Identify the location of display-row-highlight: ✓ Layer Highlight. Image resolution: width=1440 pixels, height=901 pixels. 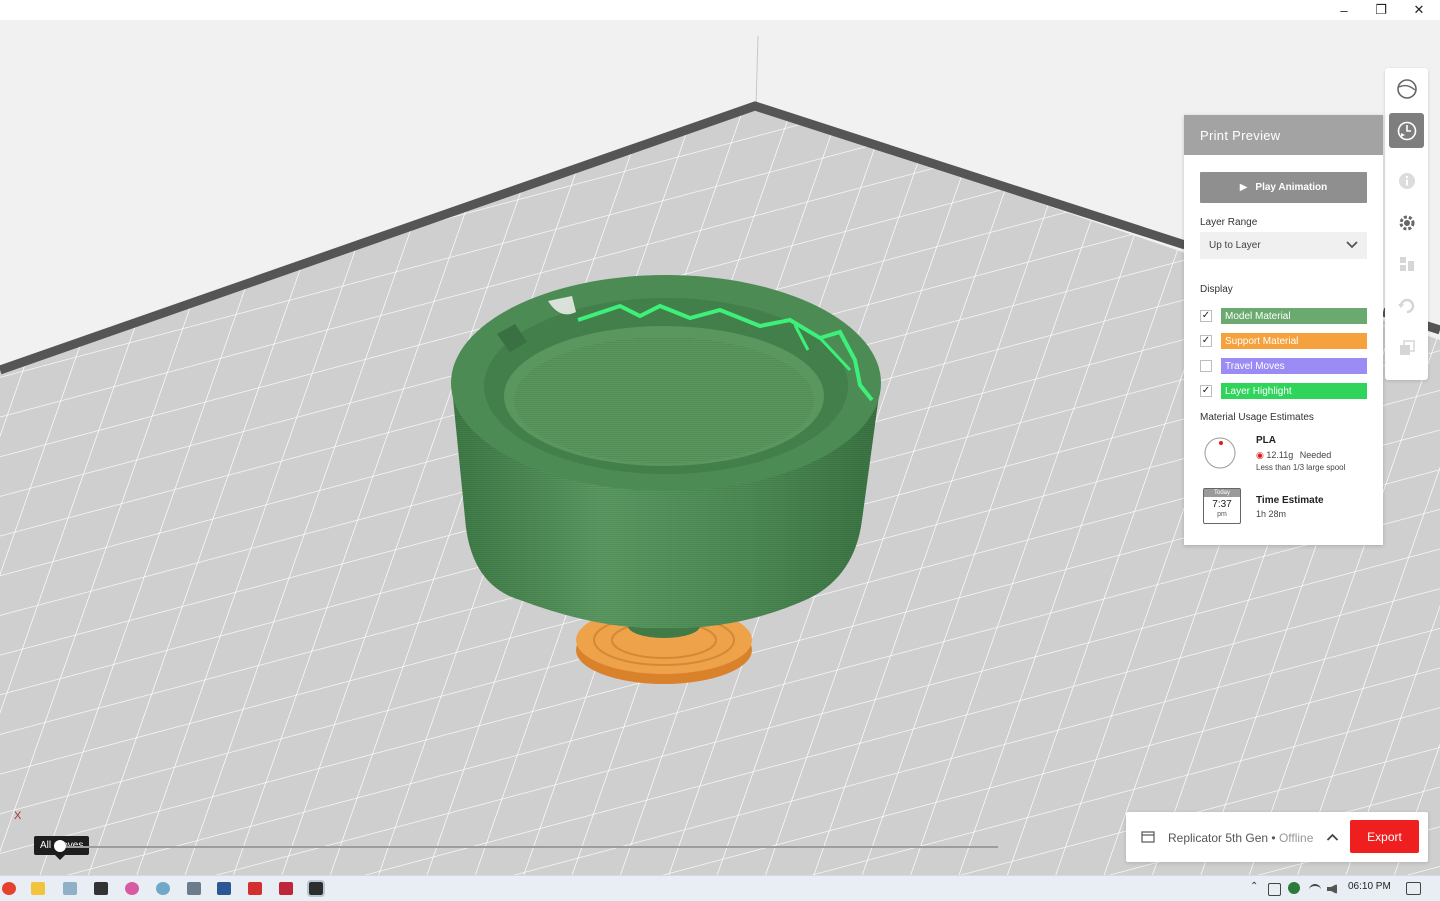
(1283, 391).